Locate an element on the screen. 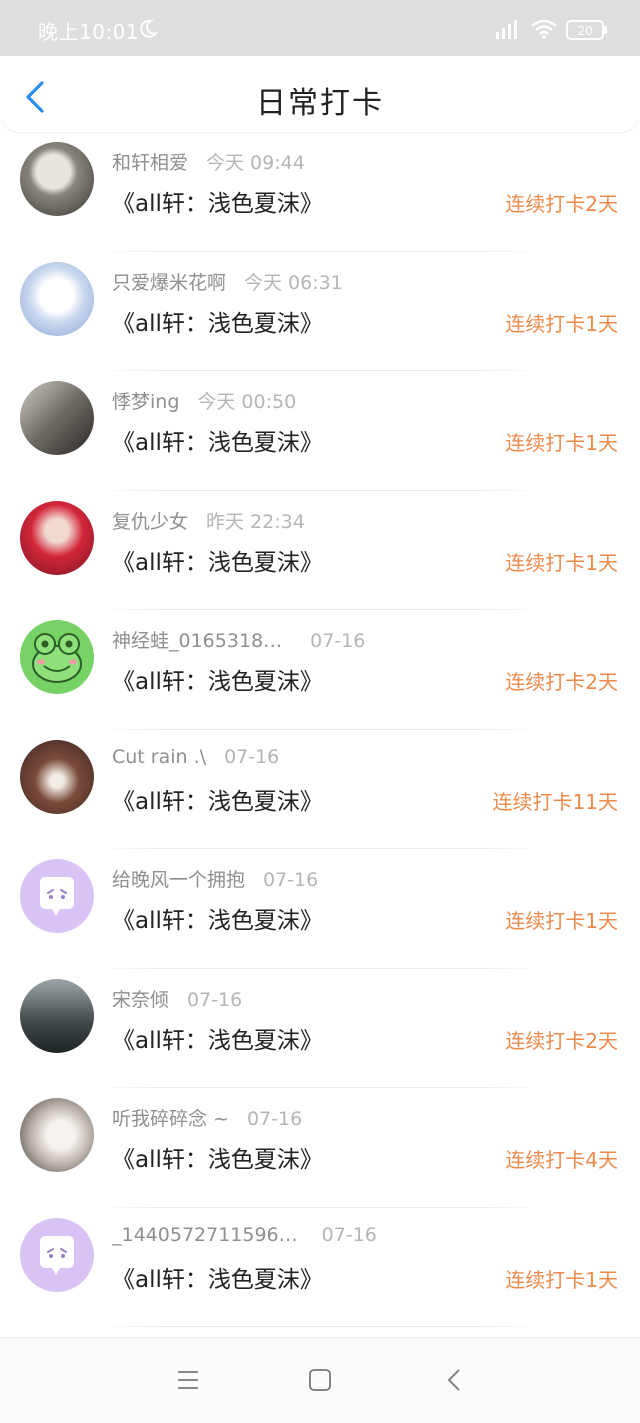  battery-icon: 20 is located at coordinates (586, 30).